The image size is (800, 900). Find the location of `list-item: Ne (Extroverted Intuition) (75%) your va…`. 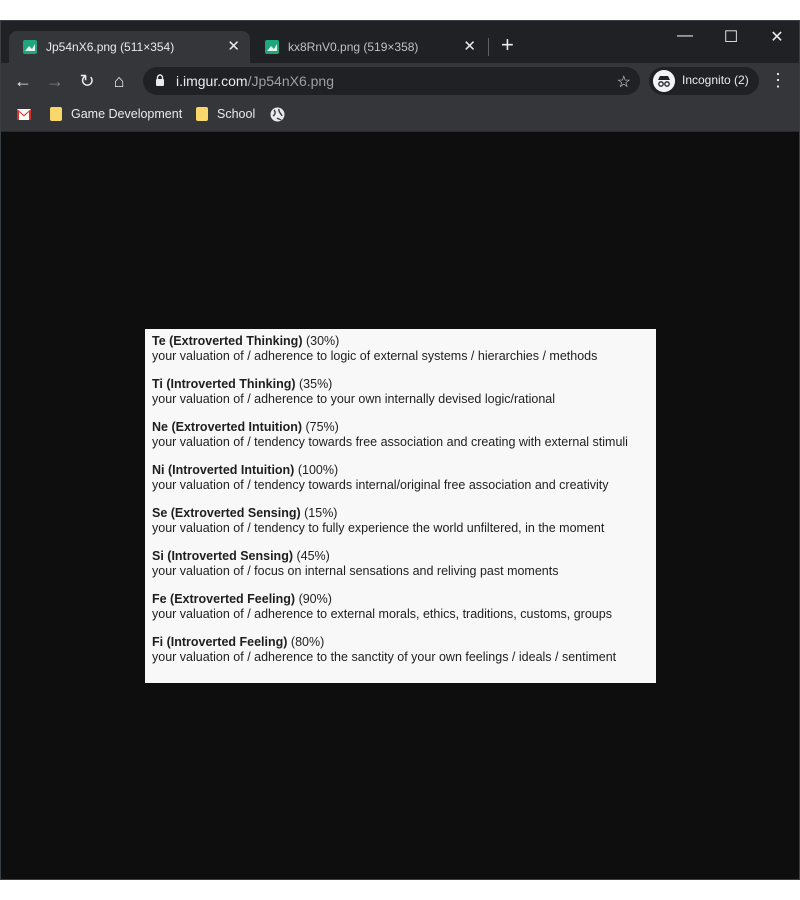

list-item: Ne (Extroverted Intuition) (75%) your va… is located at coordinates (404, 435).